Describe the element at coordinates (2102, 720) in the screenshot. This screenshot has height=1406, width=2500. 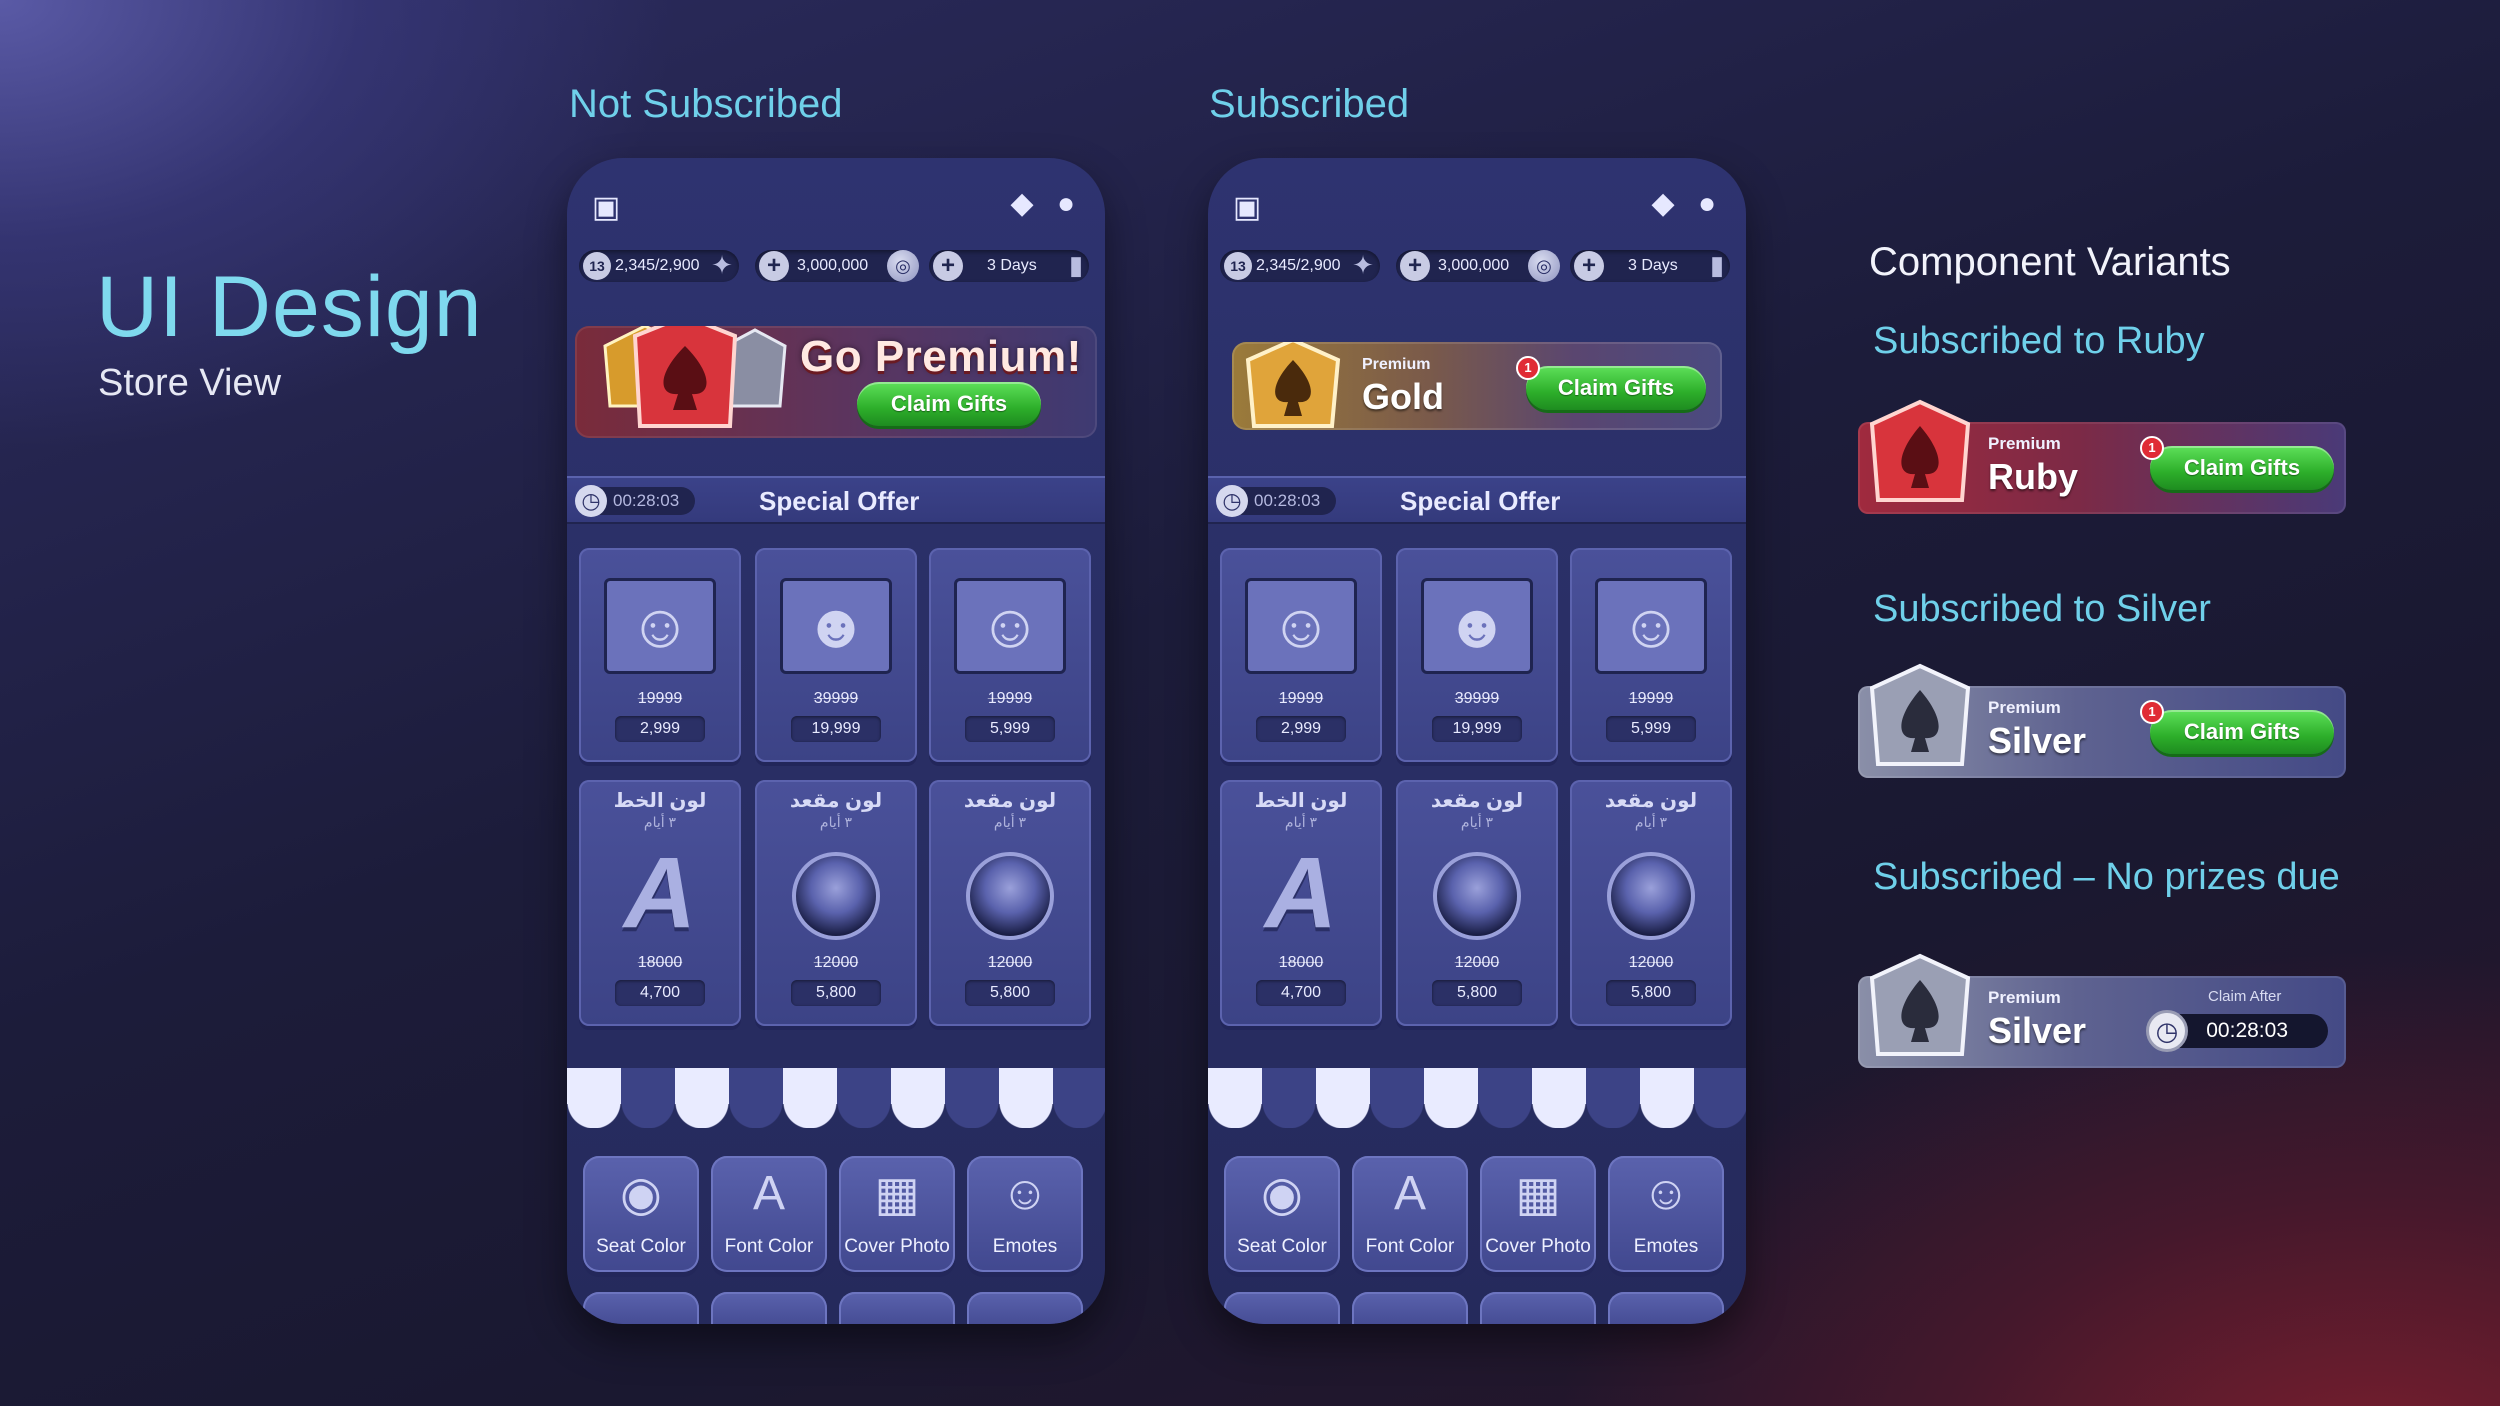
I see `silver-variant-banner: Premium Silver Claim Gifts 1` at that location.